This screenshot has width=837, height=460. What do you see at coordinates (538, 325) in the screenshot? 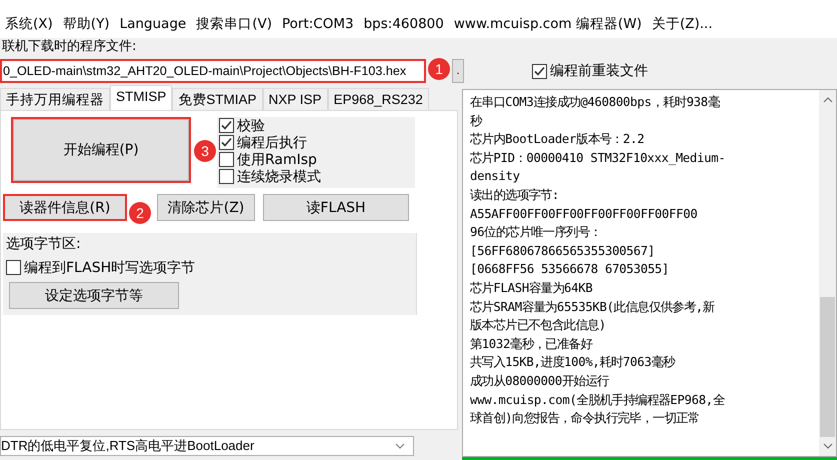
I see `log-line: 版本芯片已不包含此信息)` at bounding box center [538, 325].